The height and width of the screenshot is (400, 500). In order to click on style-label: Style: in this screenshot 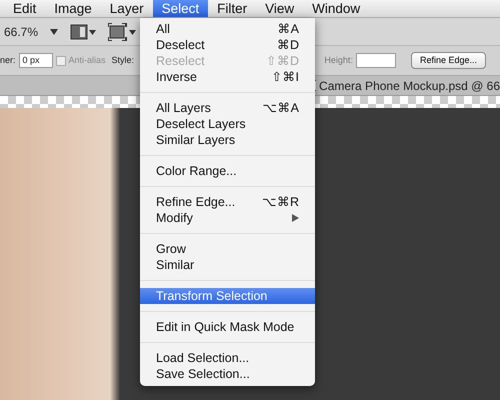, I will do `click(123, 60)`.